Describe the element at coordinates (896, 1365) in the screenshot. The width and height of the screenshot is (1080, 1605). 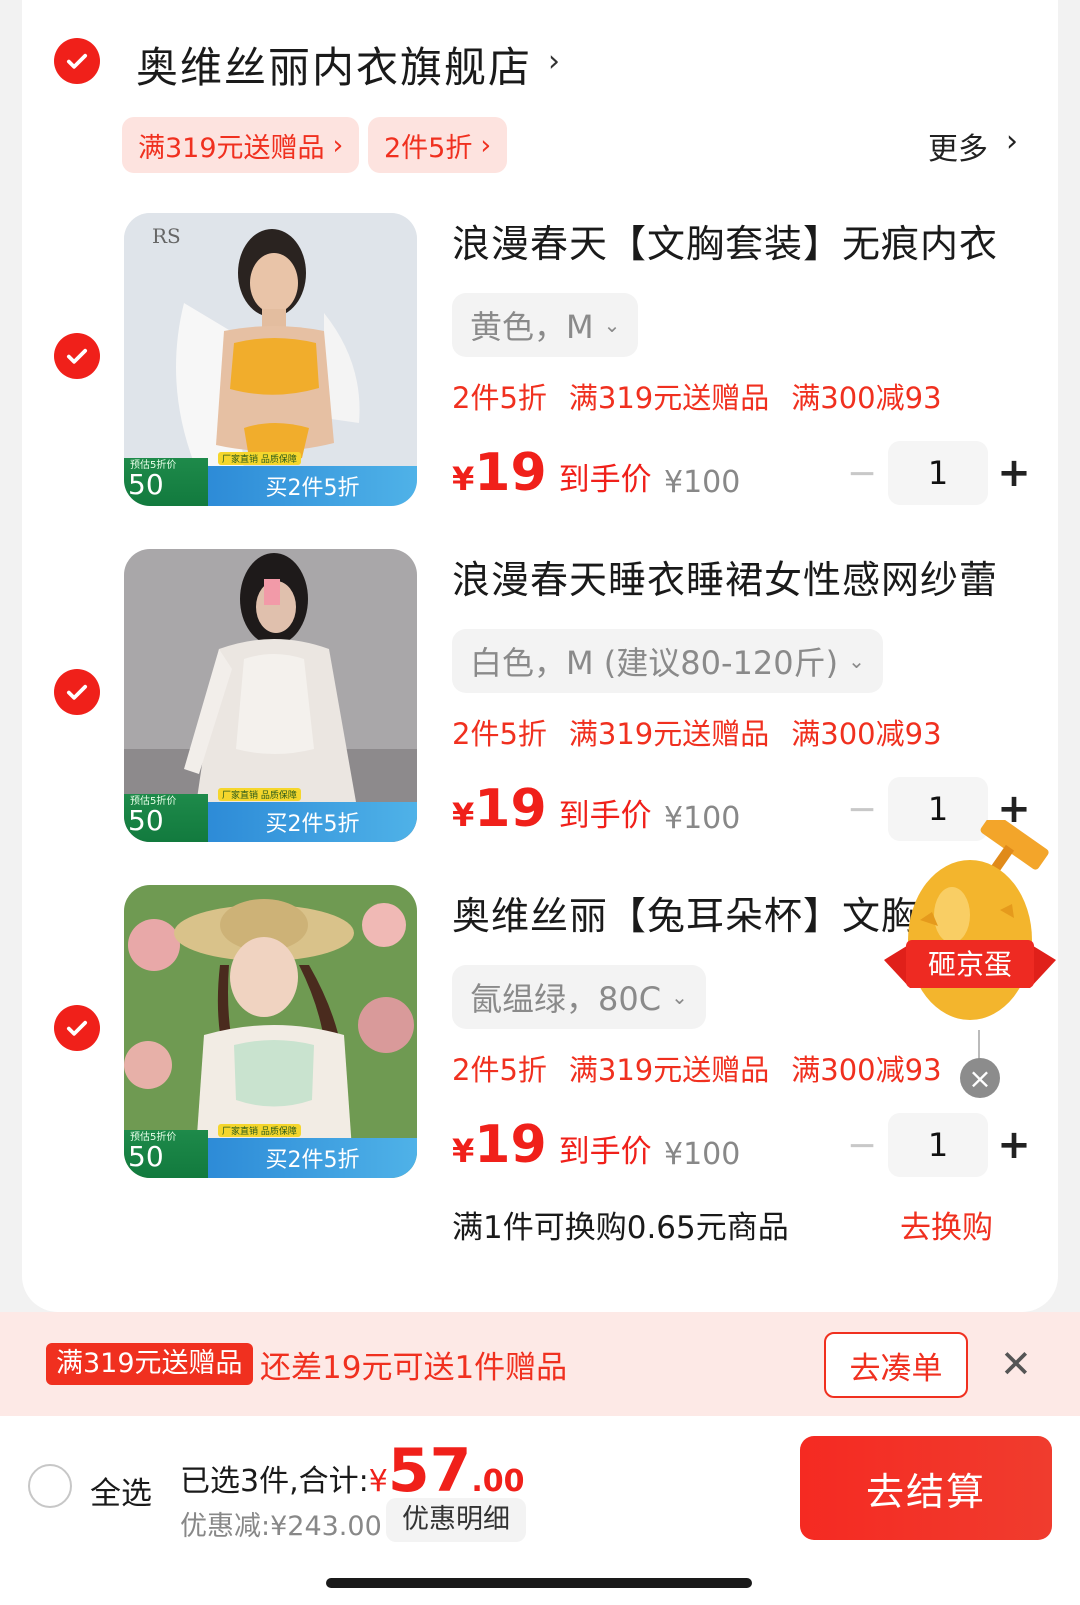
I see `add-on-button: 去凑单` at that location.